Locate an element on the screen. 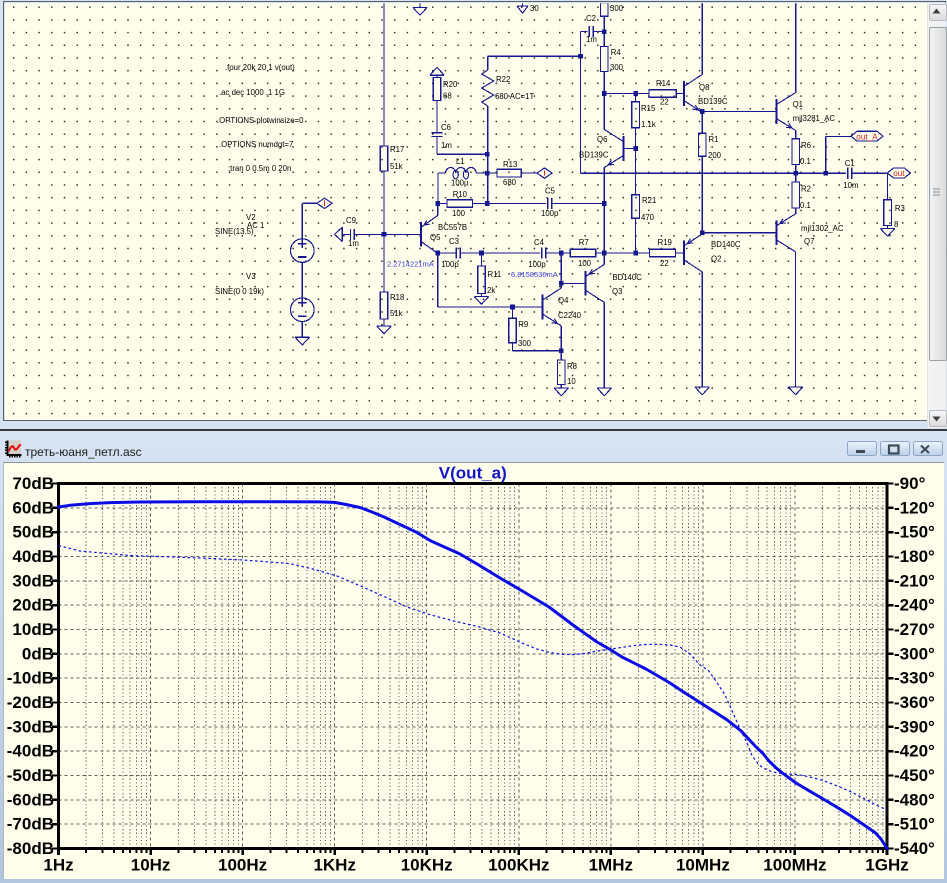 The image size is (947, 883). svg-text: mjl3281_AC is located at coordinates (814, 118).